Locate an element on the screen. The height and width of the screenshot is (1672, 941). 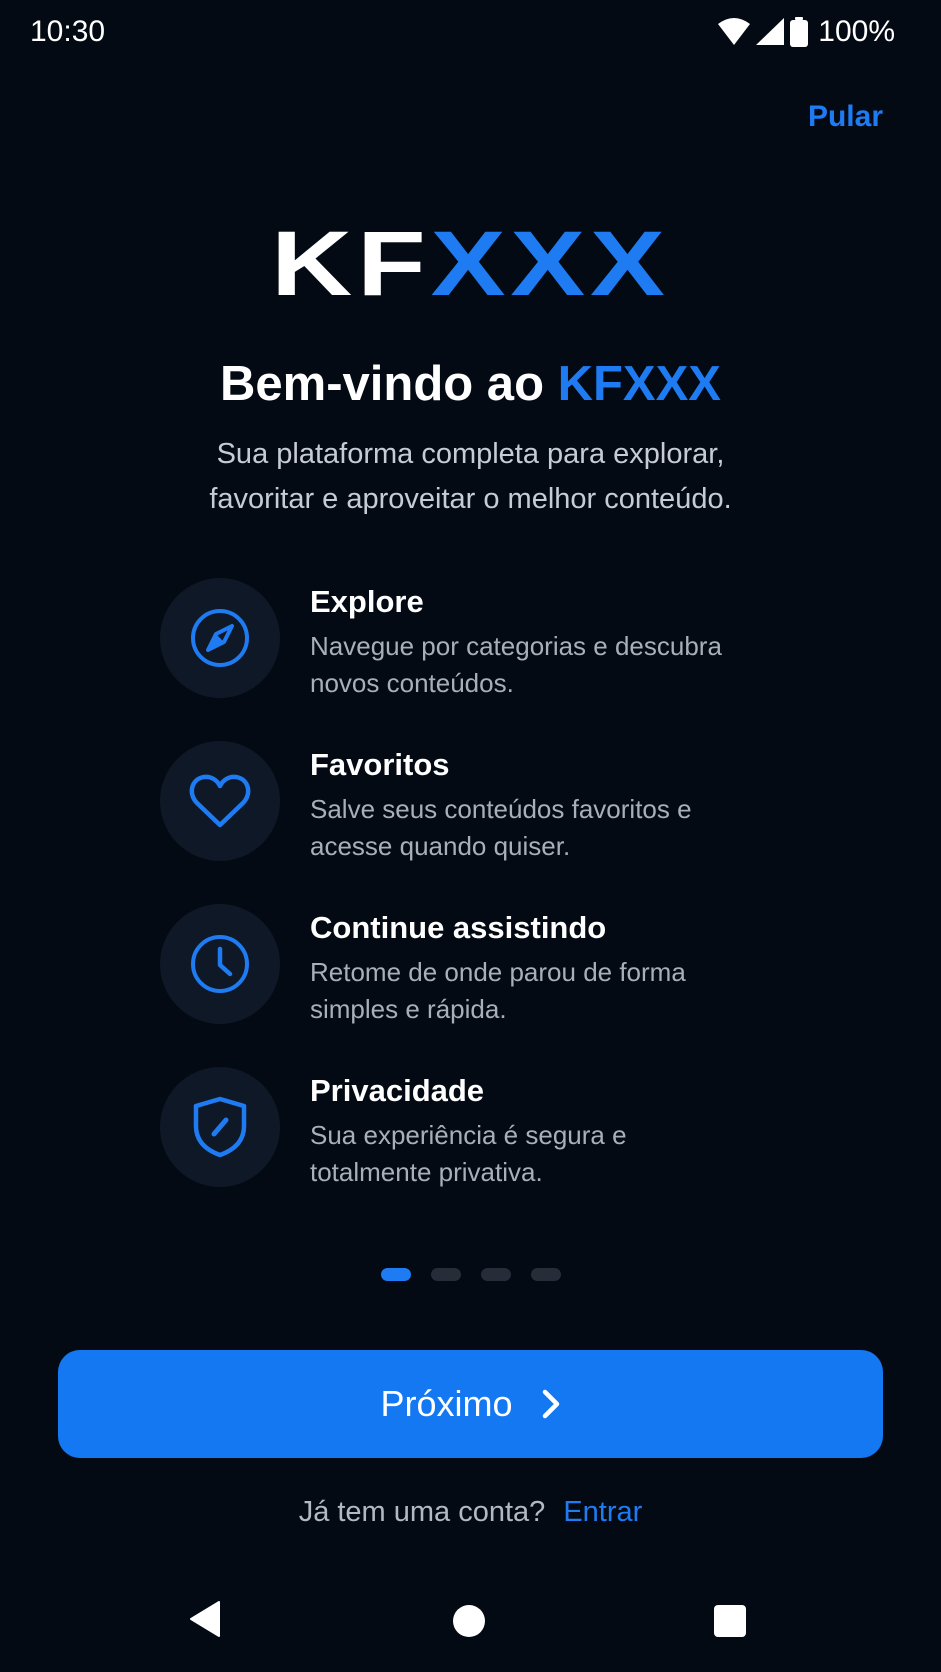
login-question: Já tem uma conta? is located at coordinates (422, 1512).